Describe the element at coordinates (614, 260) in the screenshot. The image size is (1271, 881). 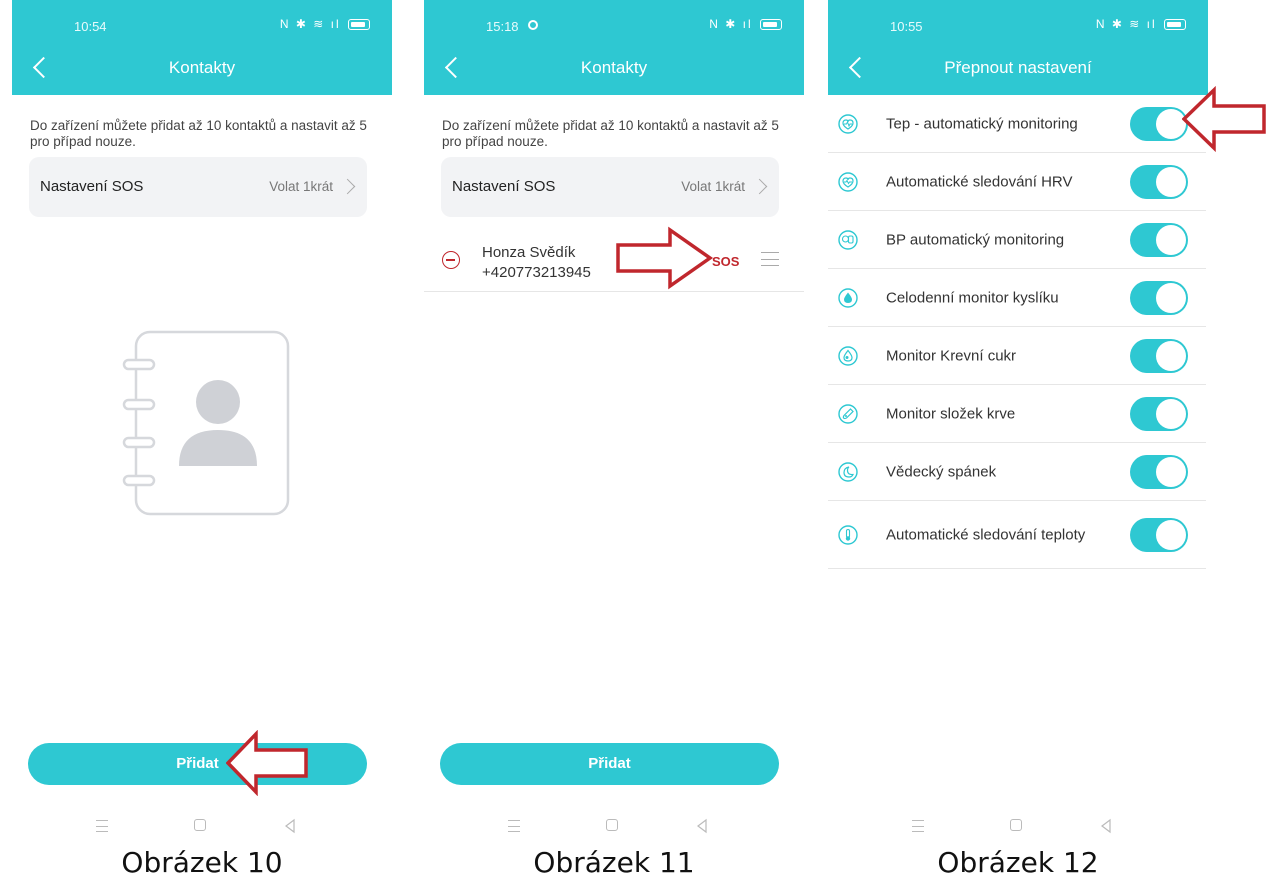
I see `contact-list-item: Honza Svědík +420773213945 SOS` at that location.